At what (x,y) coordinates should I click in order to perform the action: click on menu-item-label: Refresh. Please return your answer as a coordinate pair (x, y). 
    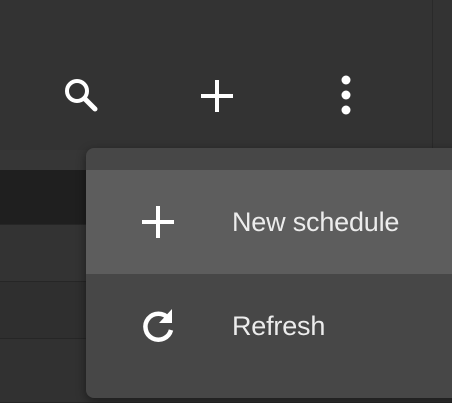
    Looking at the image, I should click on (279, 325).